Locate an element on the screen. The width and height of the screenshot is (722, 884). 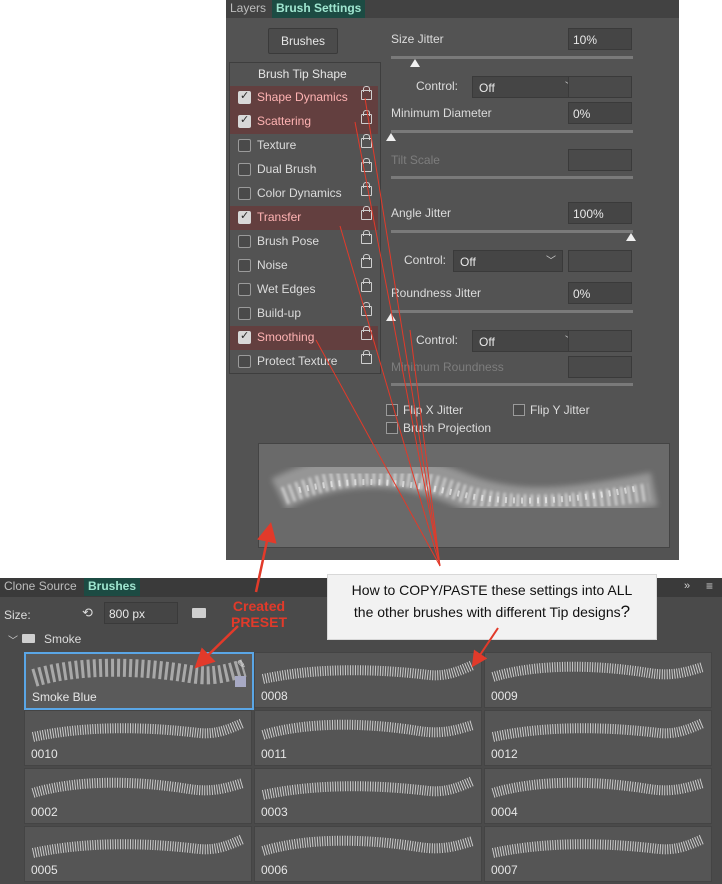
option-label: Smoothing is located at coordinates (286, 337).